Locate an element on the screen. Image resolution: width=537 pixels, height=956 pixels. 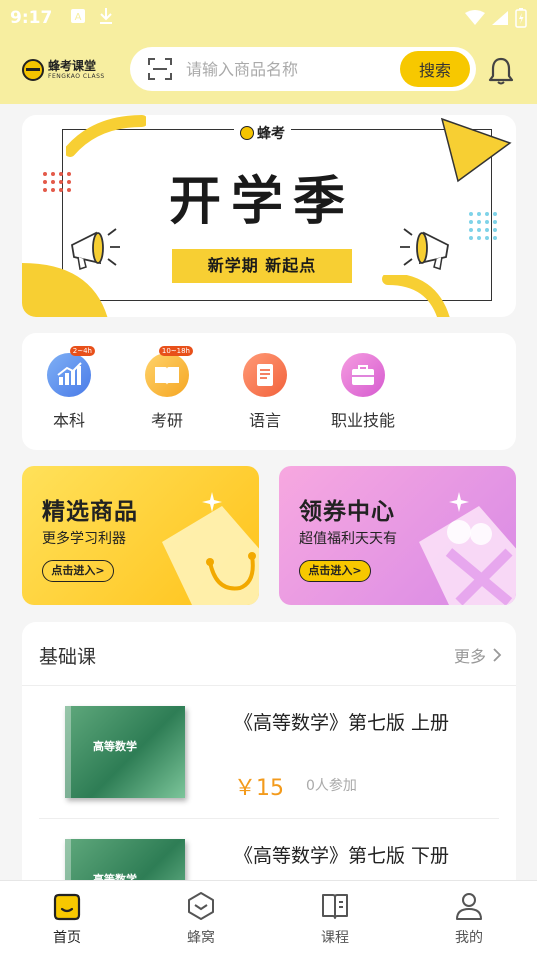
bottom-tab-bar: 首页 蜂窝 课程 我的 is located at coordinates (268, 918).